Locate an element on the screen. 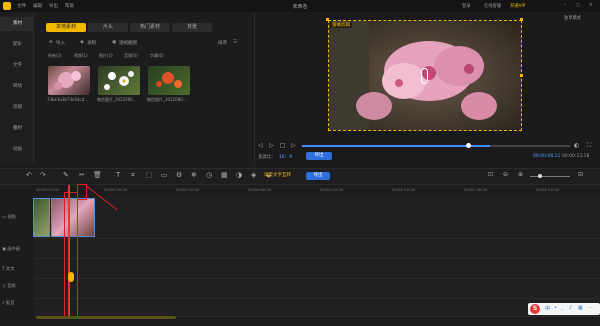 The height and width of the screenshot is (326, 600). media-thumb-video is located at coordinates (69, 80).